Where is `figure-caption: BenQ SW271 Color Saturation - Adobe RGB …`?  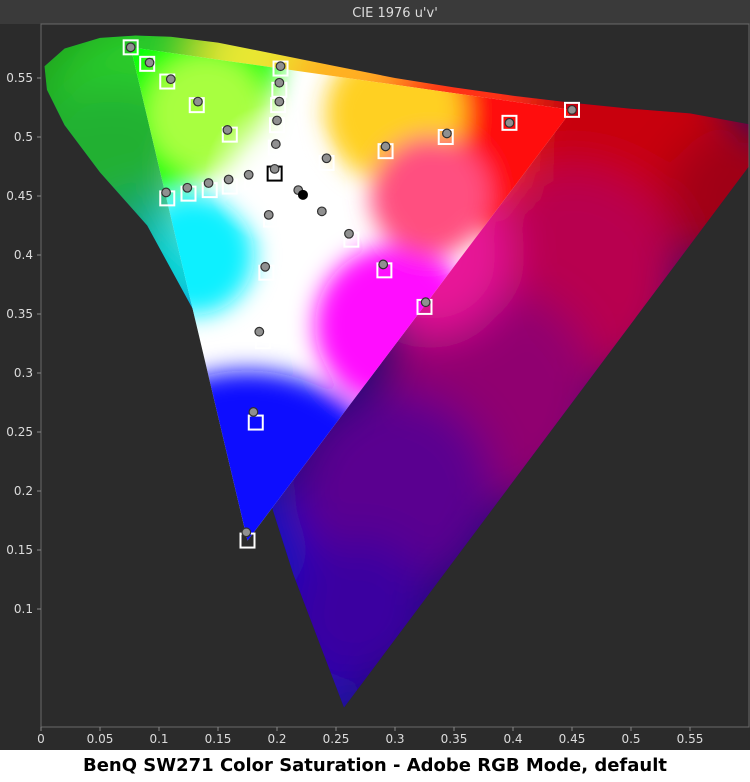
figure-caption: BenQ SW271 Color Saturation - Adobe RGB … is located at coordinates (375, 765).